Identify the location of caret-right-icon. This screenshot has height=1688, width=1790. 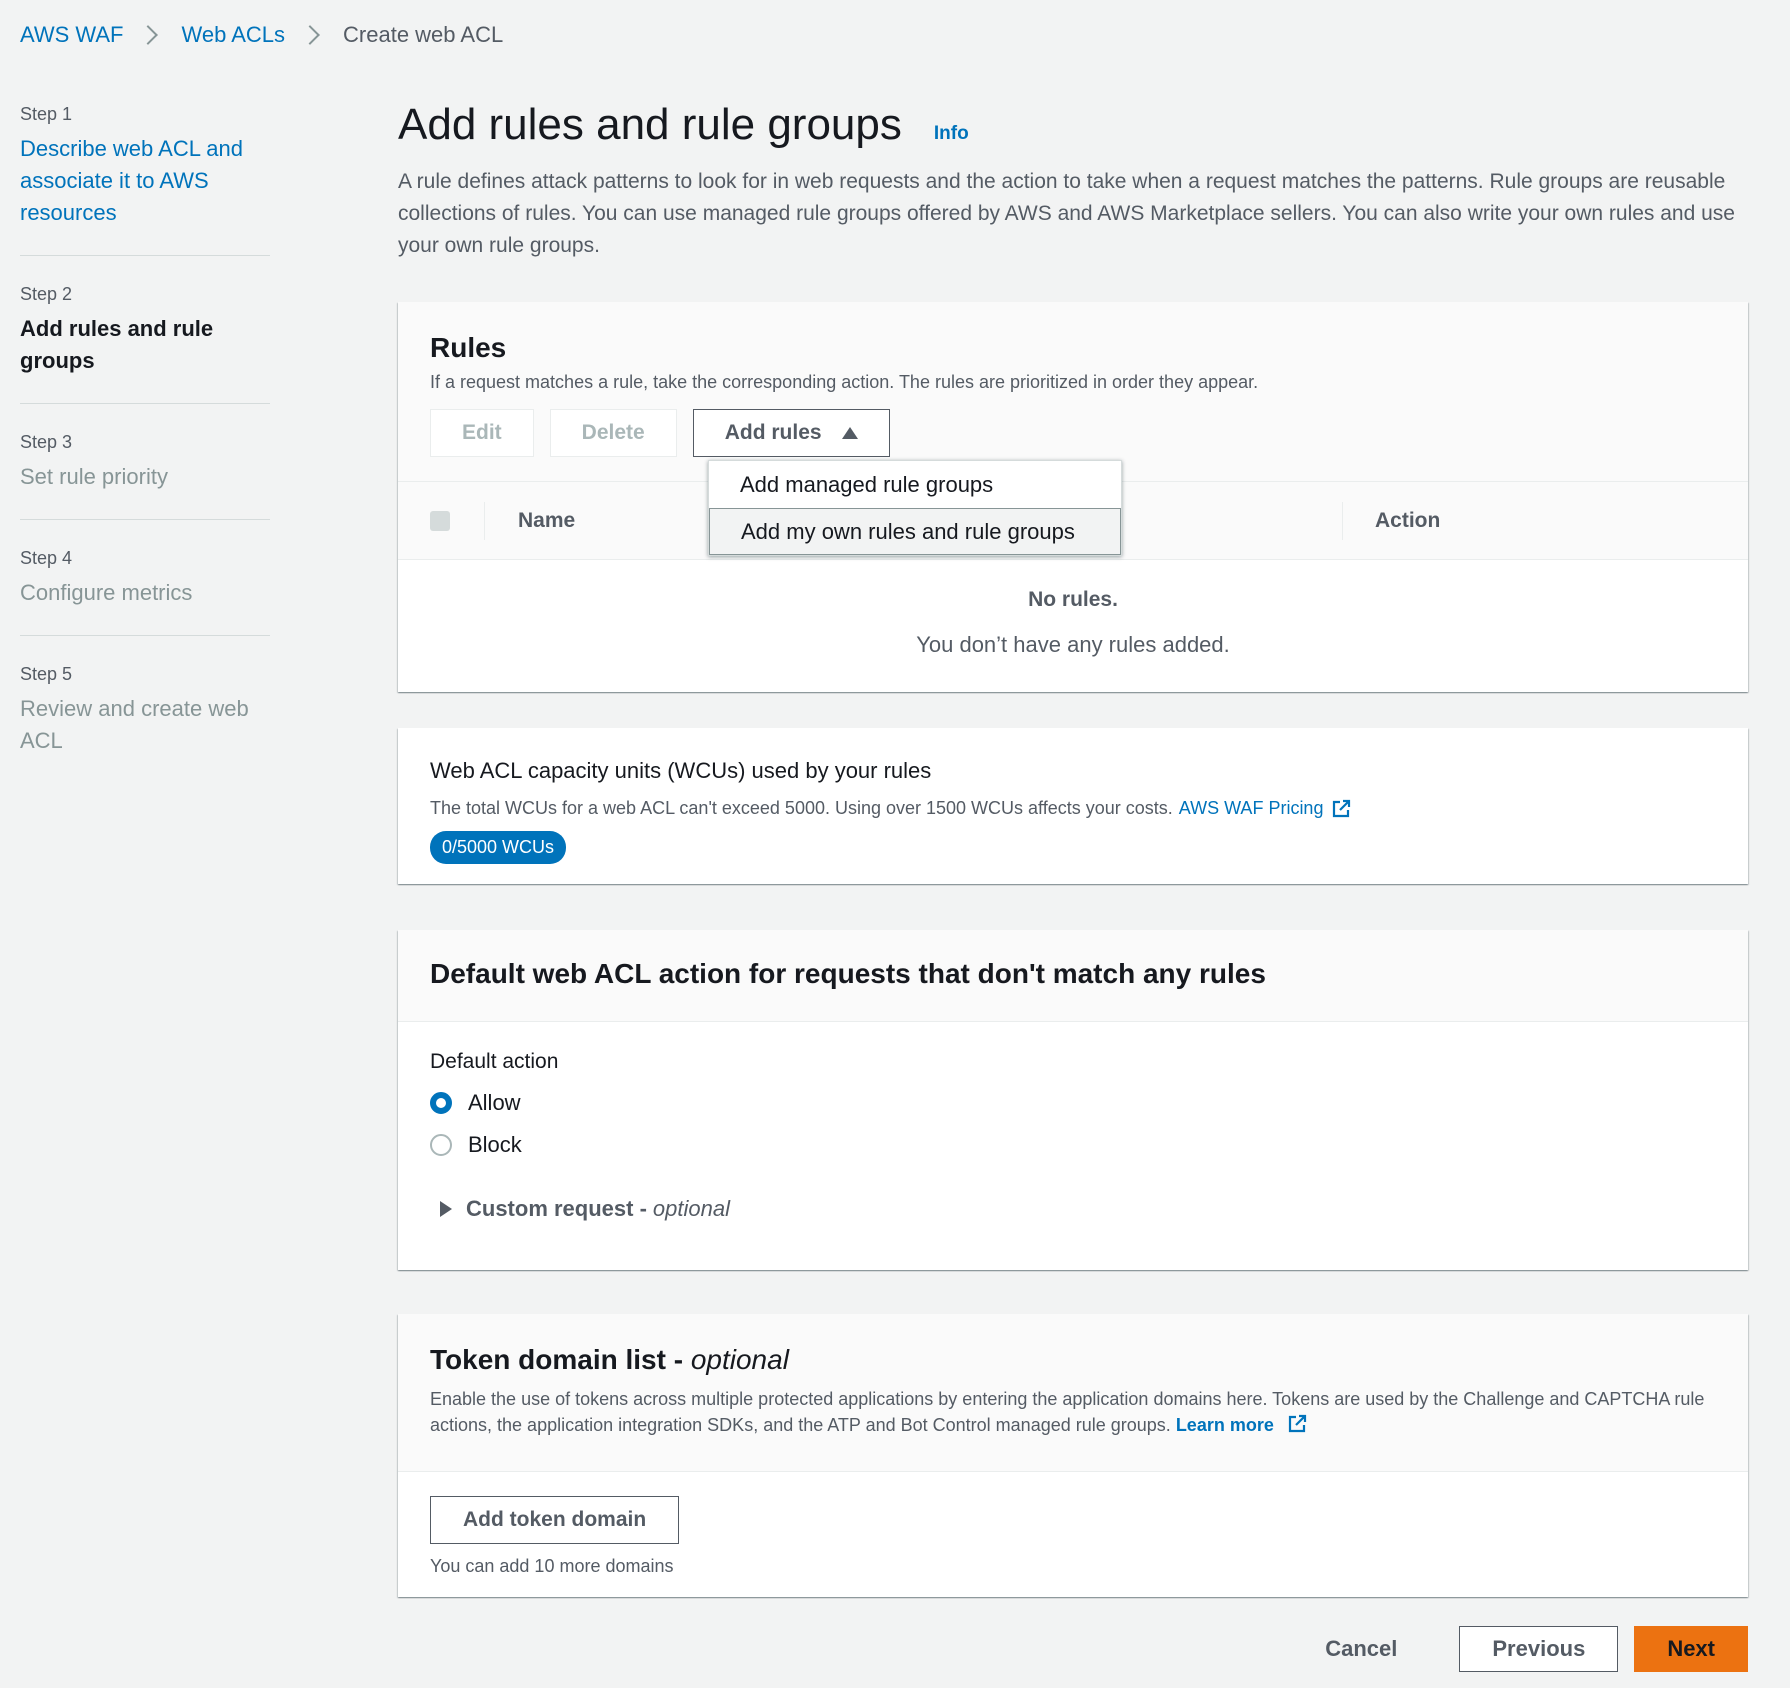
(446, 1209).